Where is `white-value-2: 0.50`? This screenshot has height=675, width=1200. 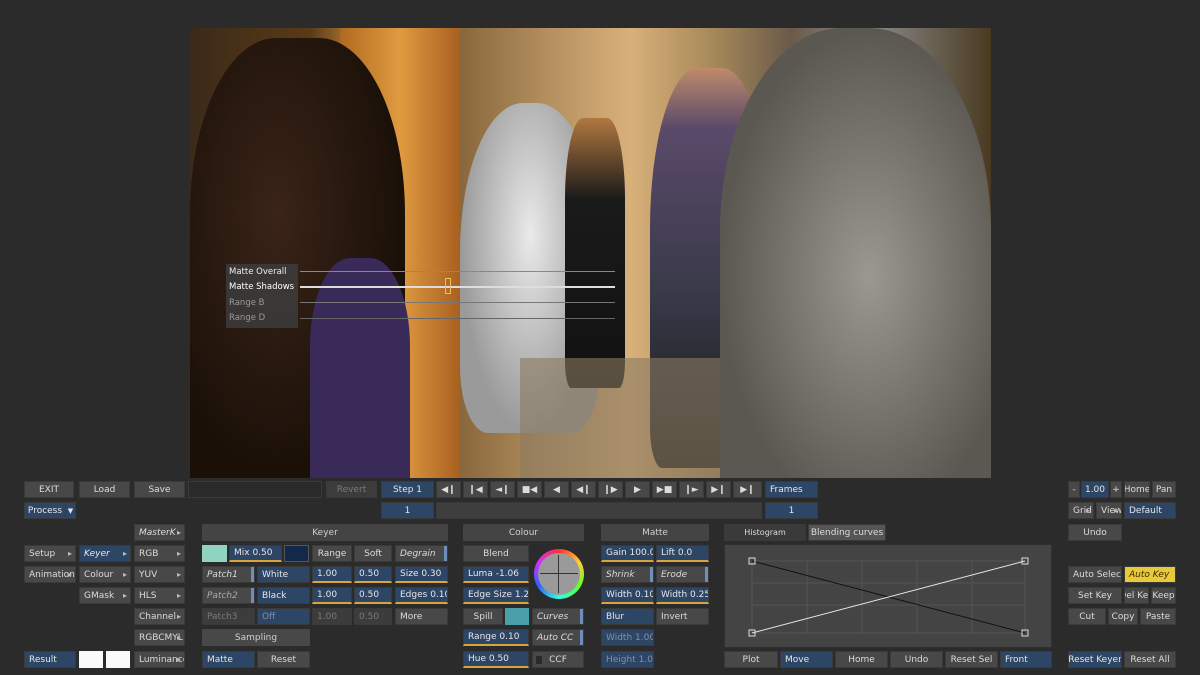
white-value-2: 0.50 is located at coordinates (373, 574).